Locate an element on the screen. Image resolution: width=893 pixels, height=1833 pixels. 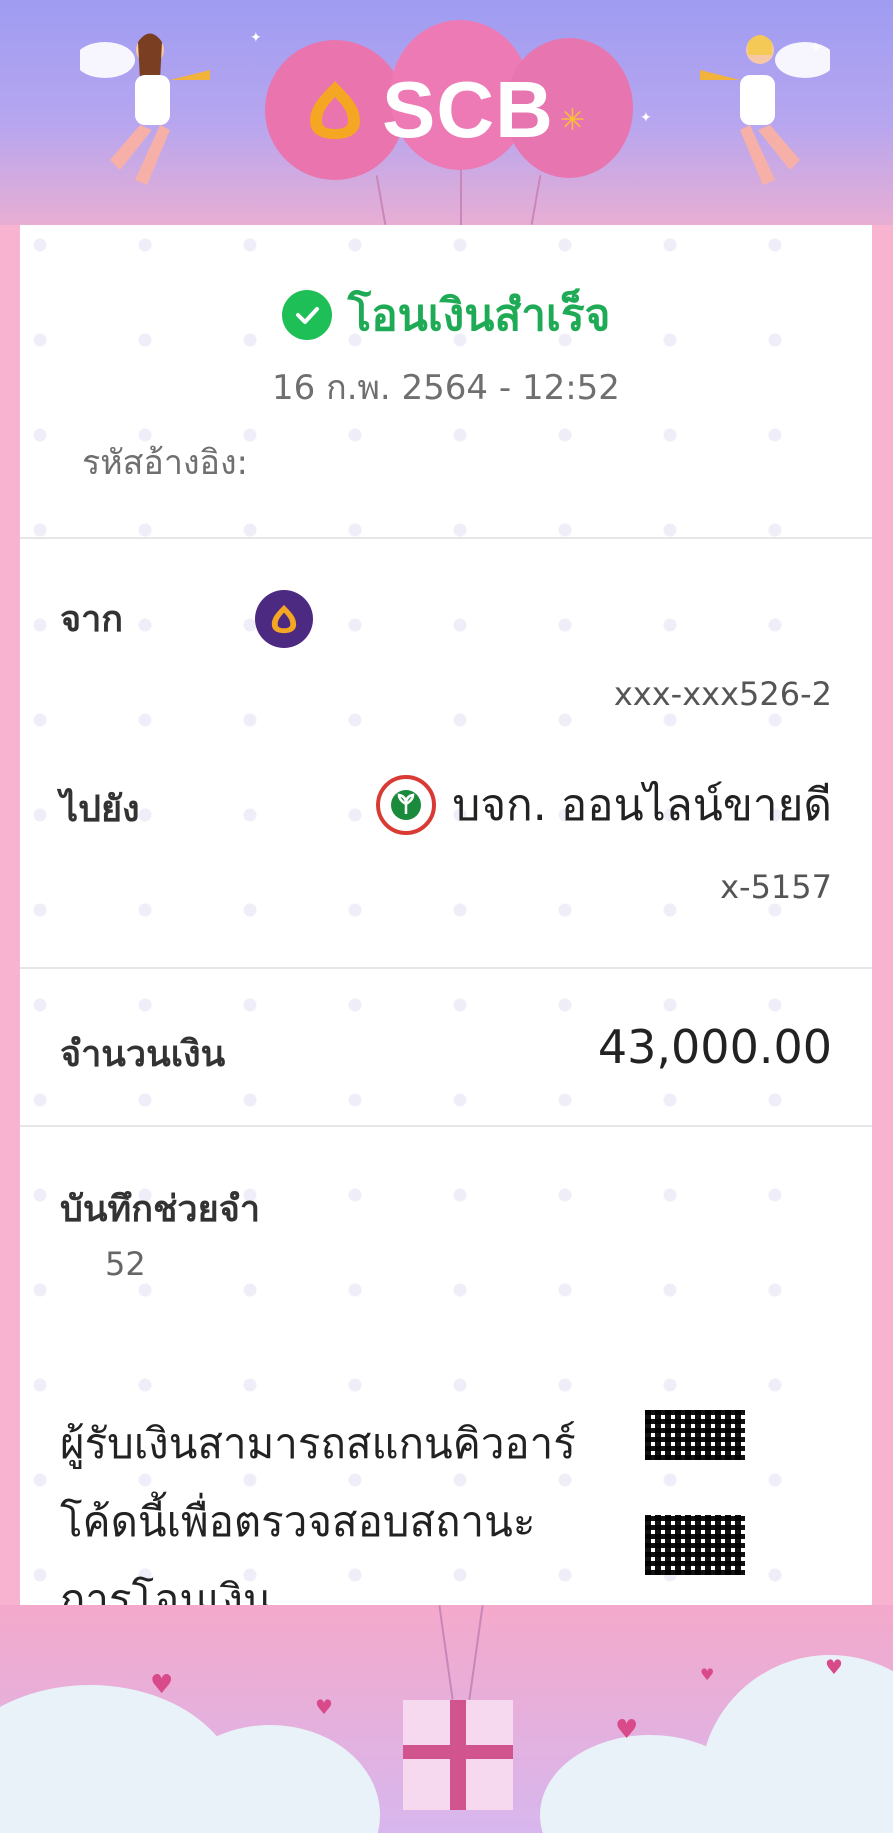
to-label: ไปยัง is located at coordinates (100, 809).